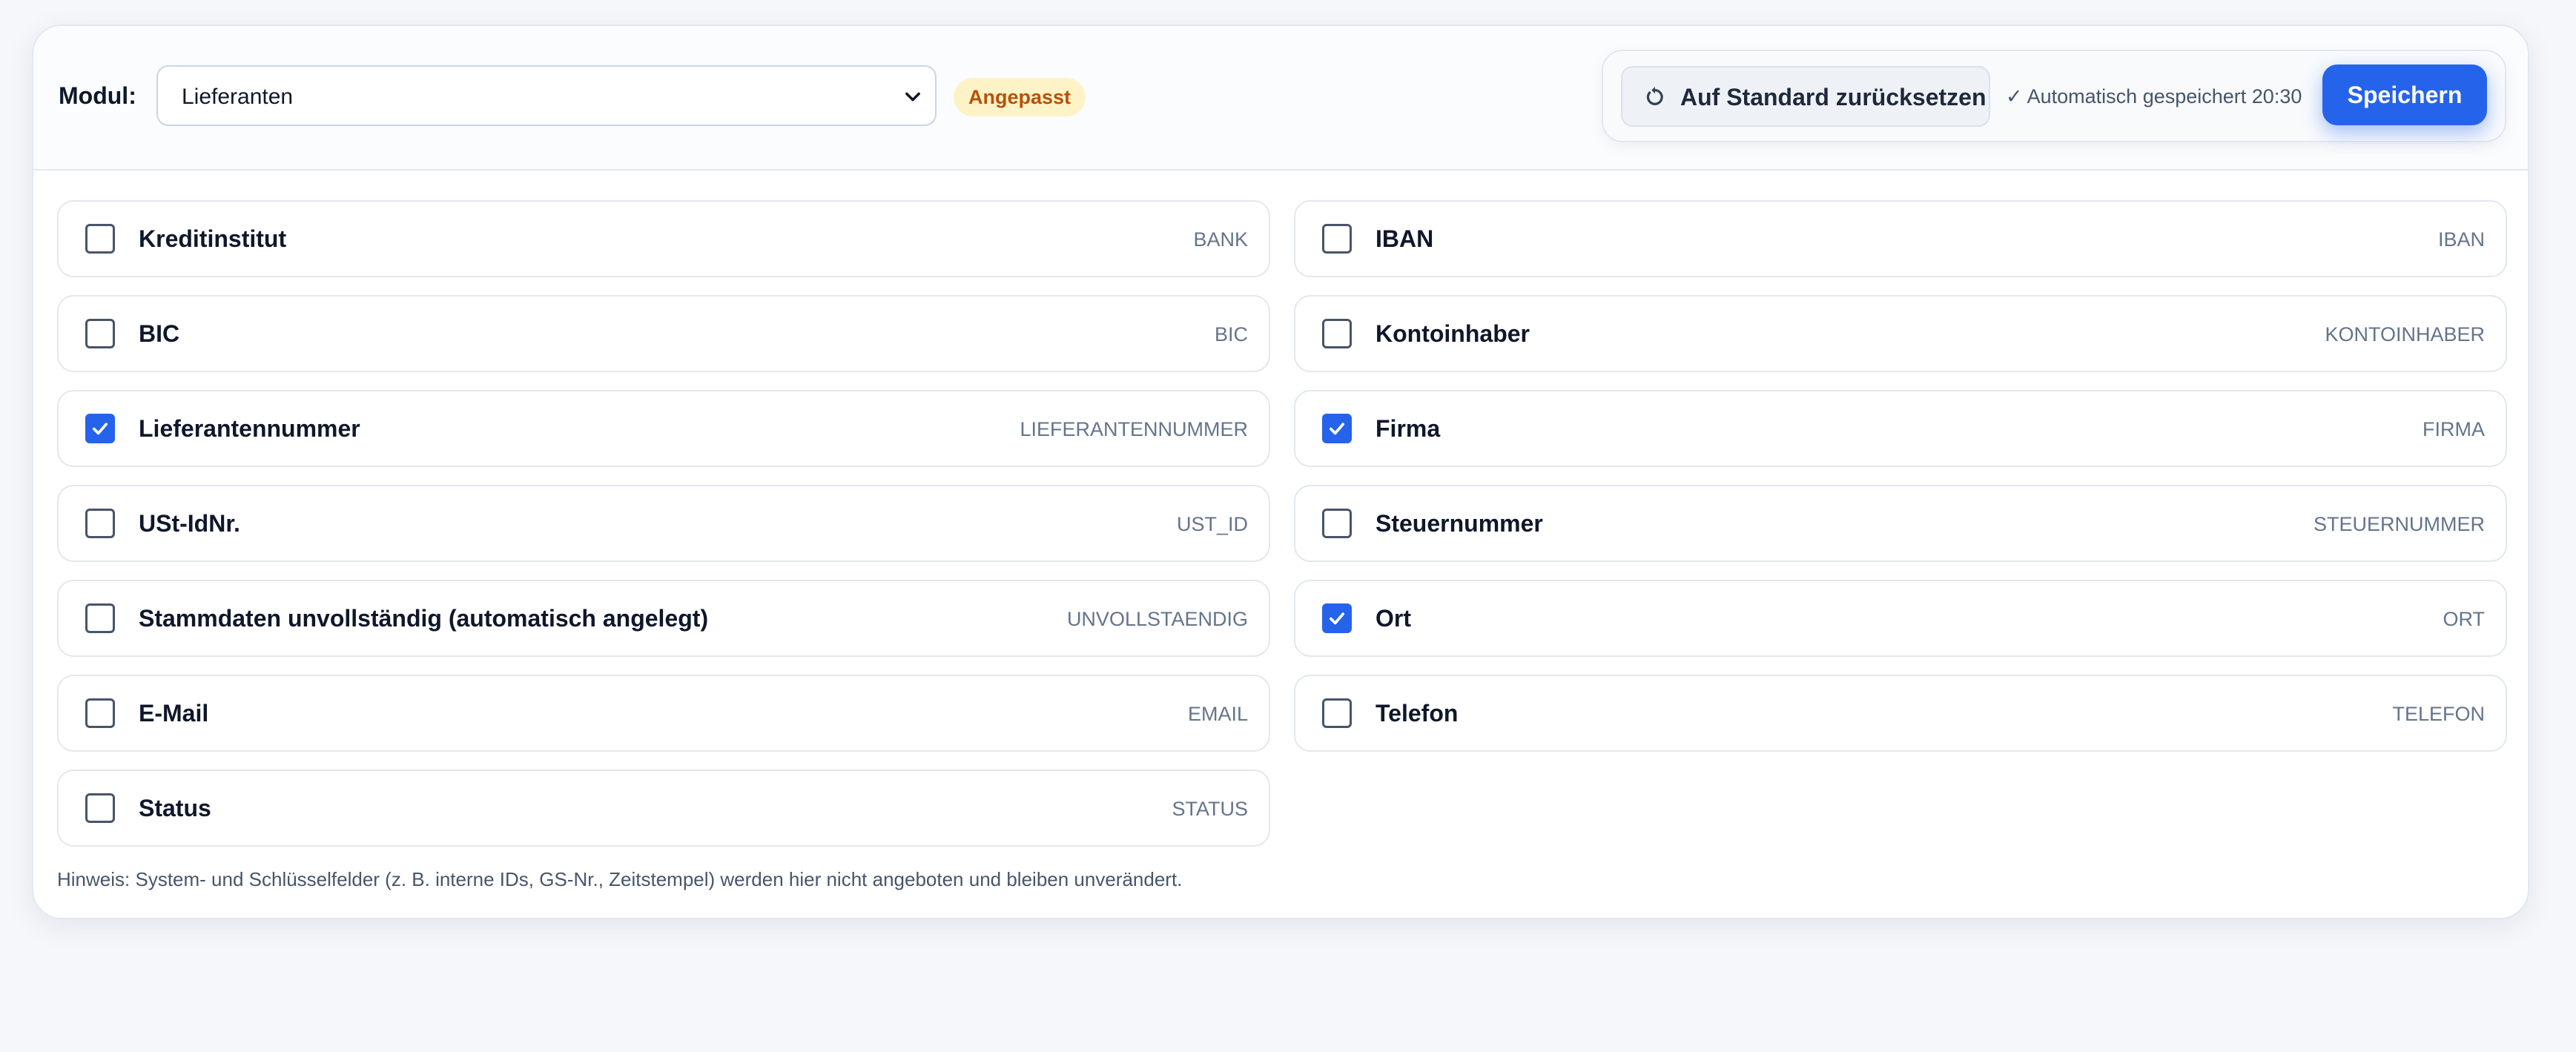  What do you see at coordinates (1404, 238) in the screenshot?
I see `field-label: IBAN` at bounding box center [1404, 238].